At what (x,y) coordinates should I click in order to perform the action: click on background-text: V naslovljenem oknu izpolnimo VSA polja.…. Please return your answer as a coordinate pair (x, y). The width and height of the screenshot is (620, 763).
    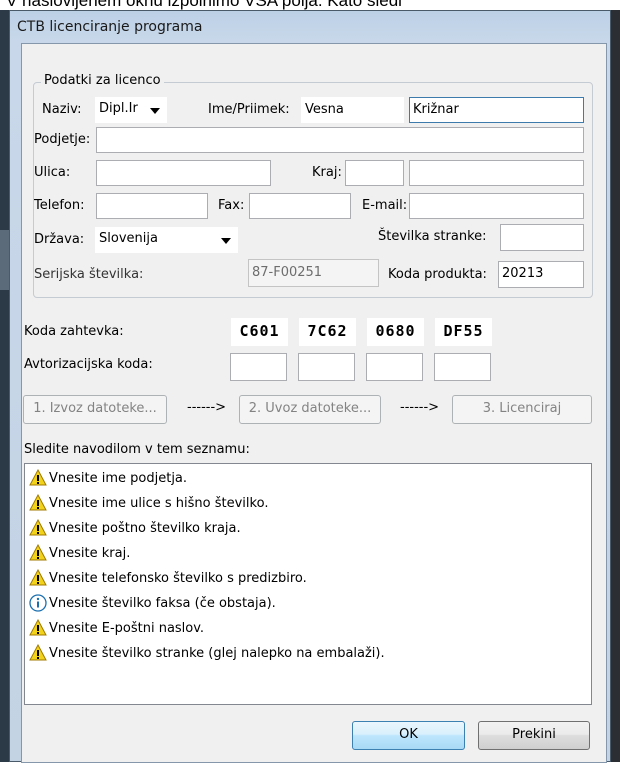
    Looking at the image, I should click on (204, 5).